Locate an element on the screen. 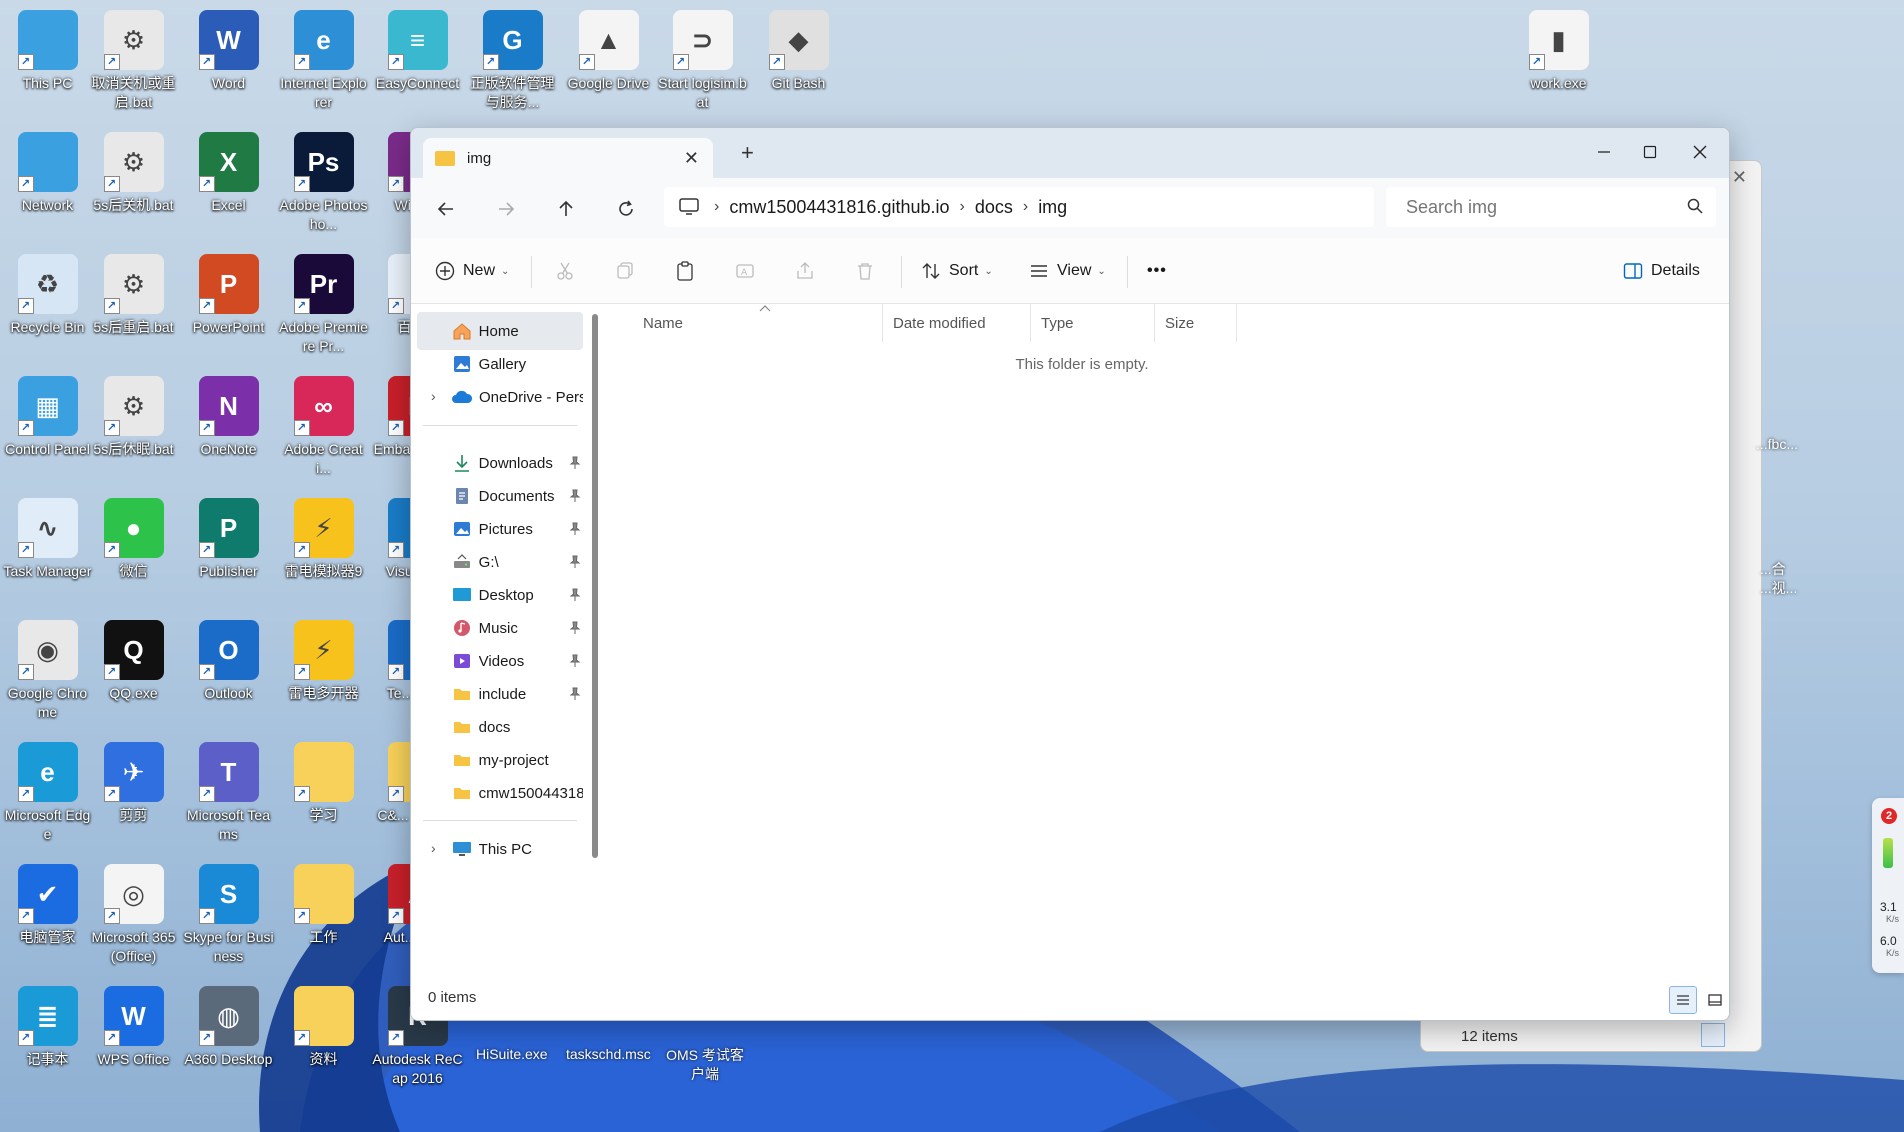 This screenshot has width=1904, height=1132. desktop-icon: ↗ 工作 is located at coordinates (323, 901).